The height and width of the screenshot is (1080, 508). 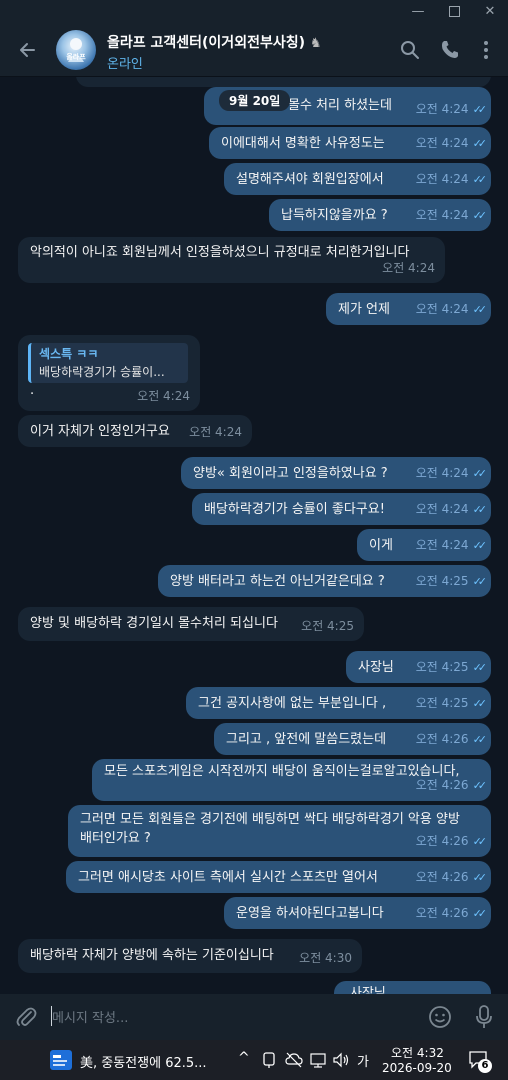 What do you see at coordinates (381, 545) in the screenshot?
I see `message-text: 이게` at bounding box center [381, 545].